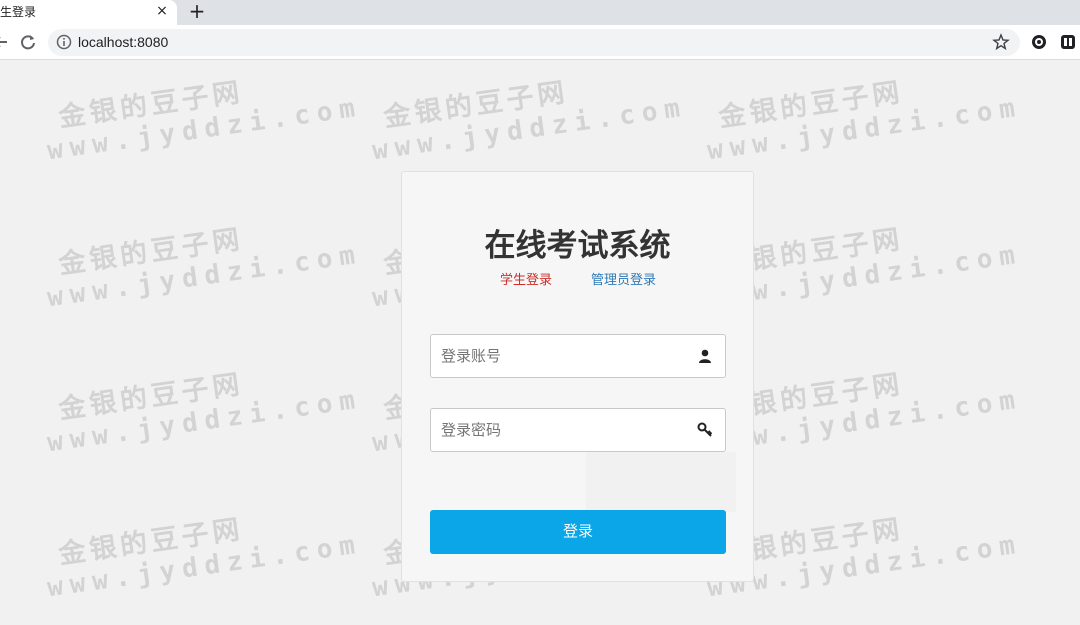  What do you see at coordinates (558, 356) in the screenshot?
I see `account-input` at bounding box center [558, 356].